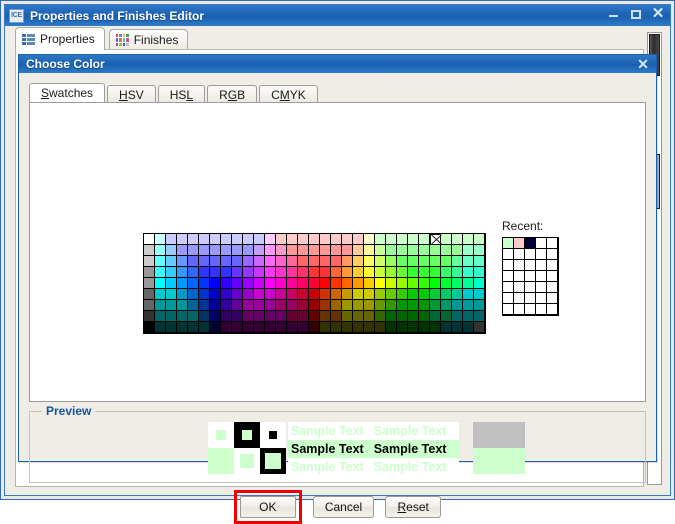  What do you see at coordinates (337, 64) in the screenshot?
I see `dialog-titlebar: Choose Color ✕` at bounding box center [337, 64].